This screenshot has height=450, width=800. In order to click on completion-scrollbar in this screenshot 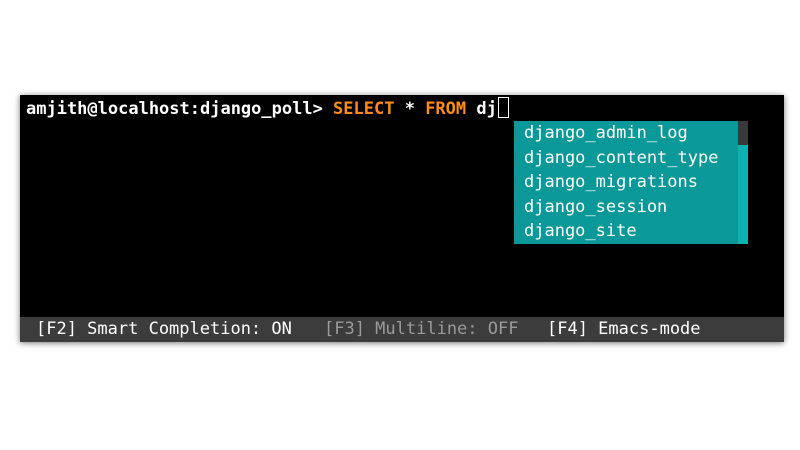, I will do `click(743, 182)`.